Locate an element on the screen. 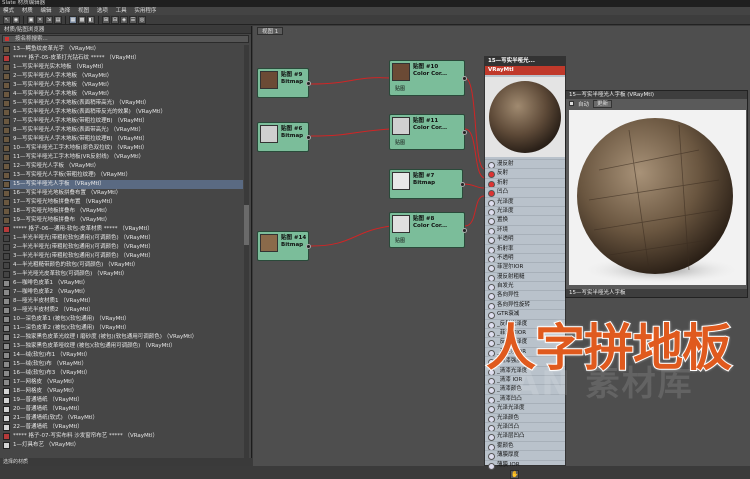 The width and height of the screenshot is (750, 479). material-editor-icon: ◈ is located at coordinates (124, 19).